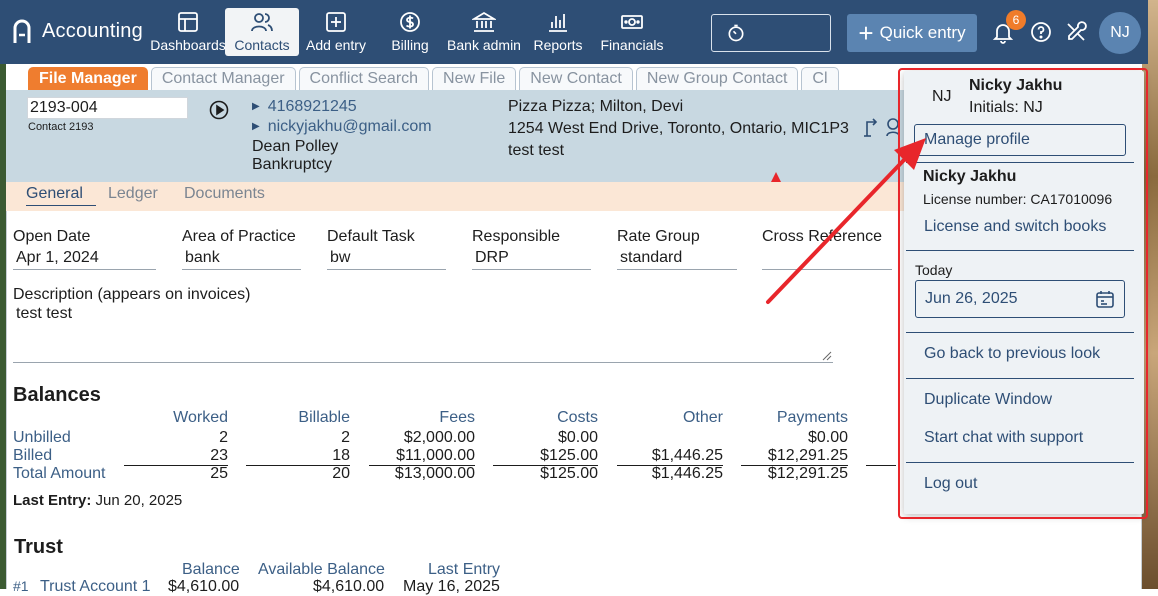 The width and height of the screenshot is (1158, 596). What do you see at coordinates (107, 108) in the screenshot?
I see `file-number-field: 2193-004` at bounding box center [107, 108].